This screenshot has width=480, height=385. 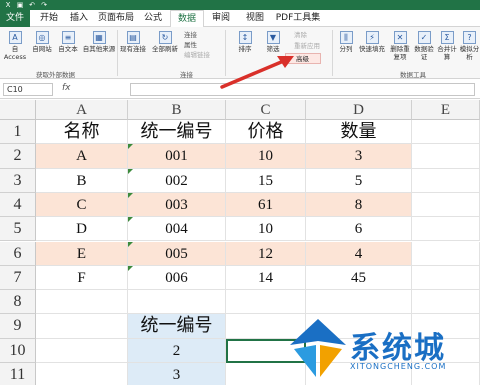 I want to click on watermark-logo: 系统城 XITONGCHENG.COM, so click(x=384, y=349).